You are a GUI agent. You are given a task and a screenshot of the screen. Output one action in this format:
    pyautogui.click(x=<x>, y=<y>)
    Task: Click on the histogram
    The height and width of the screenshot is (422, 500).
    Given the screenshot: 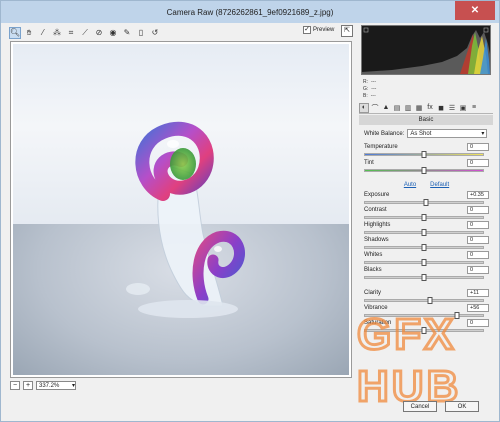 What is the action you would take?
    pyautogui.click(x=426, y=50)
    